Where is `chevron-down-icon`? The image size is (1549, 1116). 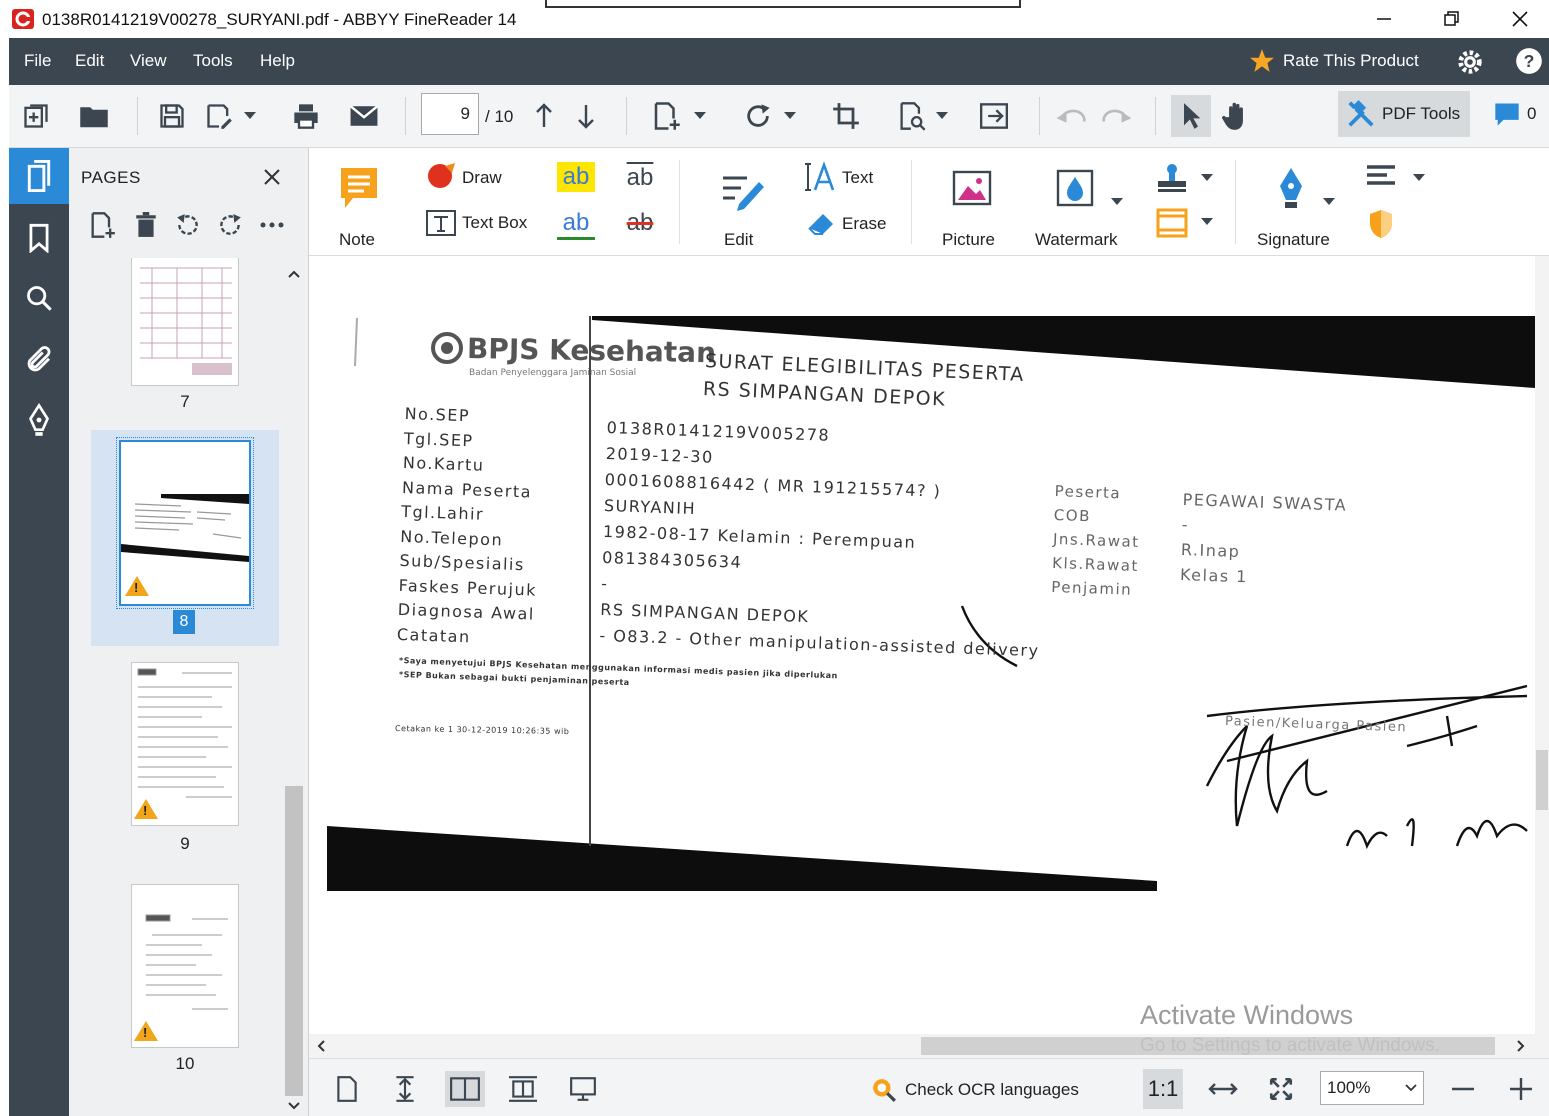 chevron-down-icon is located at coordinates (294, 1106).